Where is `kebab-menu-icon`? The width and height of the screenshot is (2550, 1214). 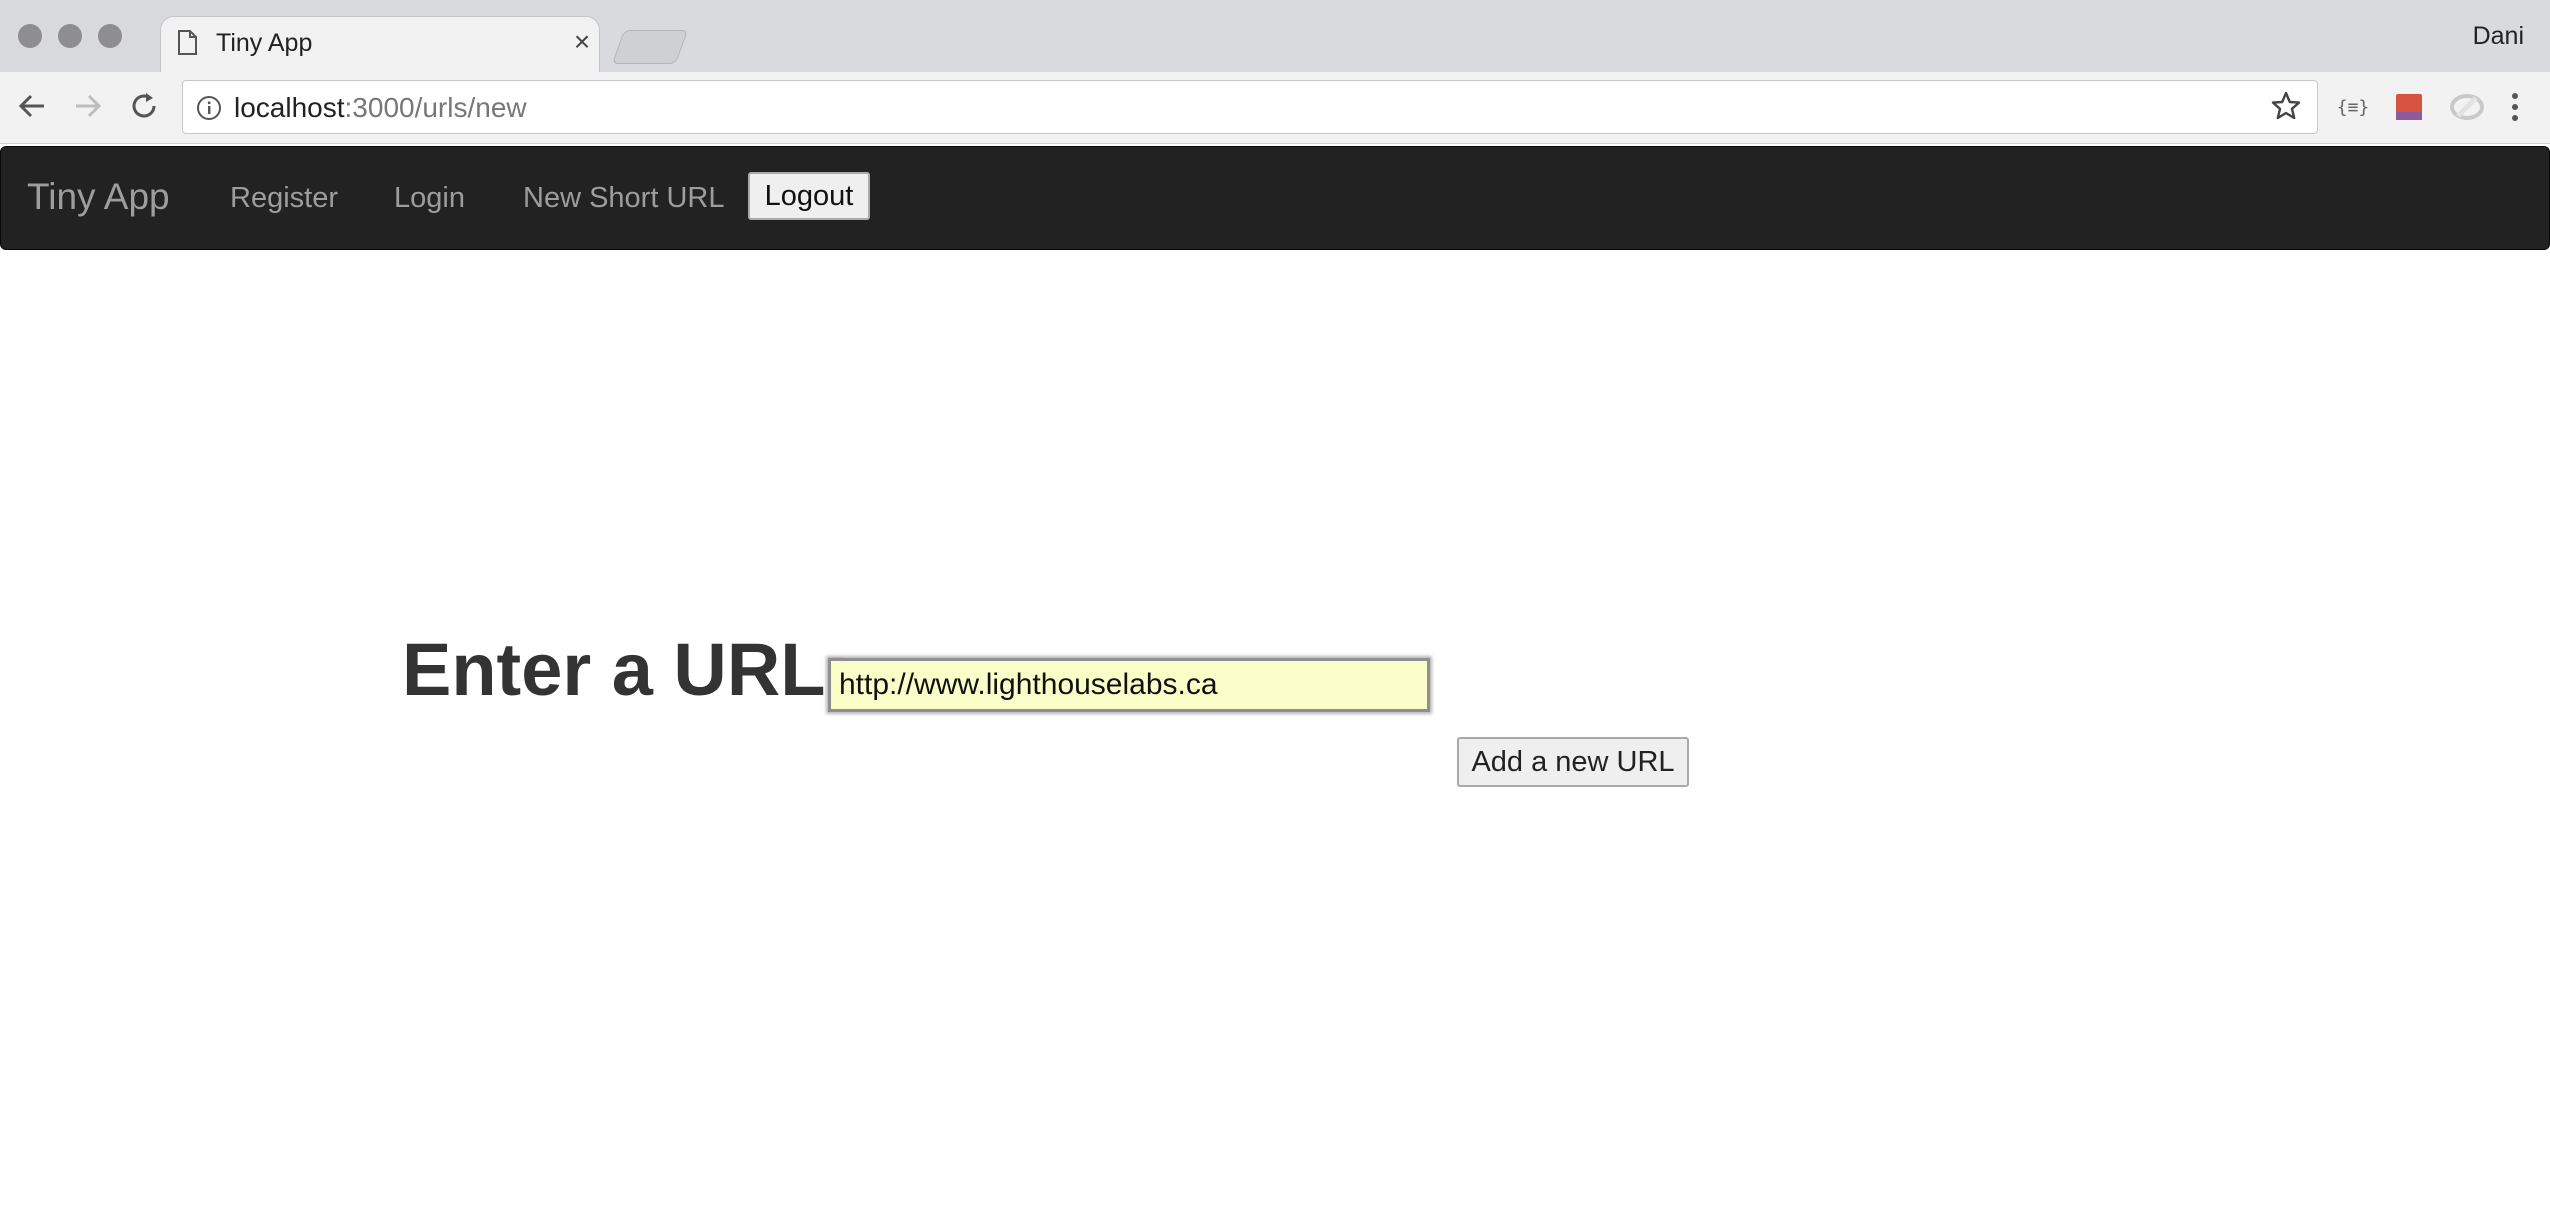 kebab-menu-icon is located at coordinates (2515, 107).